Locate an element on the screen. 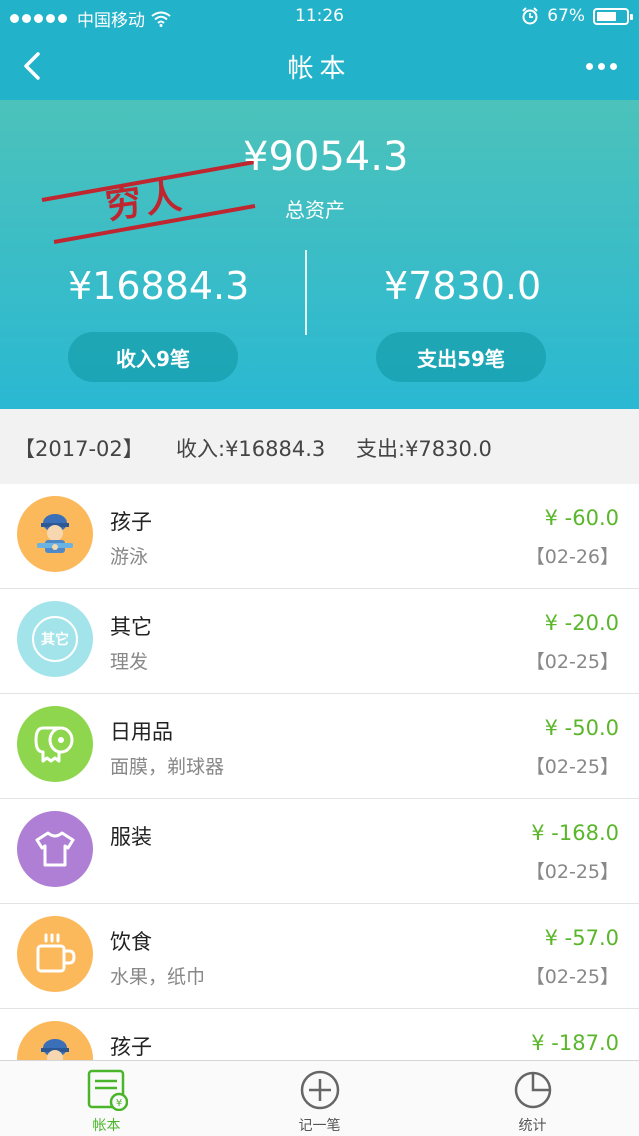 The height and width of the screenshot is (1136, 639). record-row: 饮食 水果，纸巾 ¥ -57.0 【02-25】 is located at coordinates (319, 956).